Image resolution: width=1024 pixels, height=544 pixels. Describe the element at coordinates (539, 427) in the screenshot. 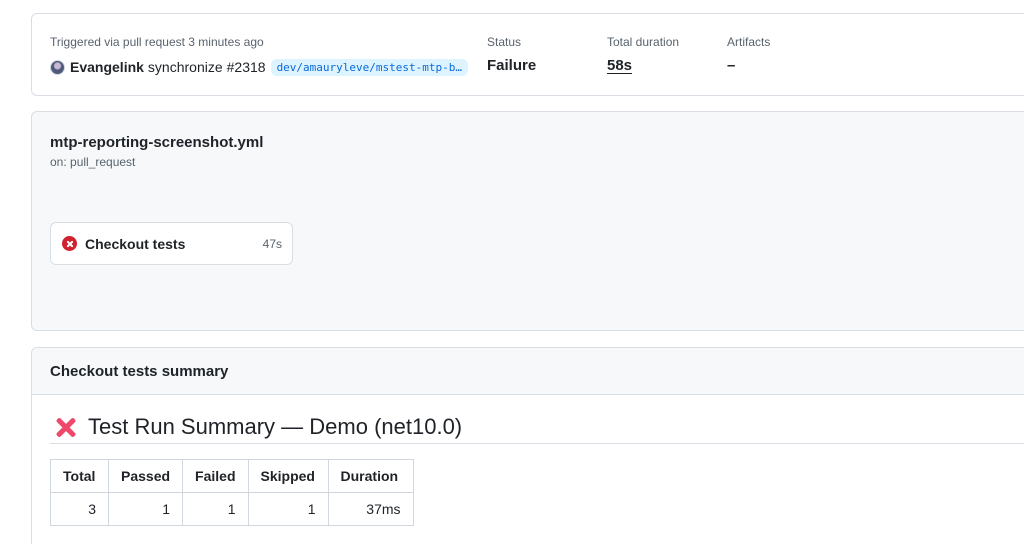

I see `summary-title: Test Run Summary — Demo (net10.0)` at that location.